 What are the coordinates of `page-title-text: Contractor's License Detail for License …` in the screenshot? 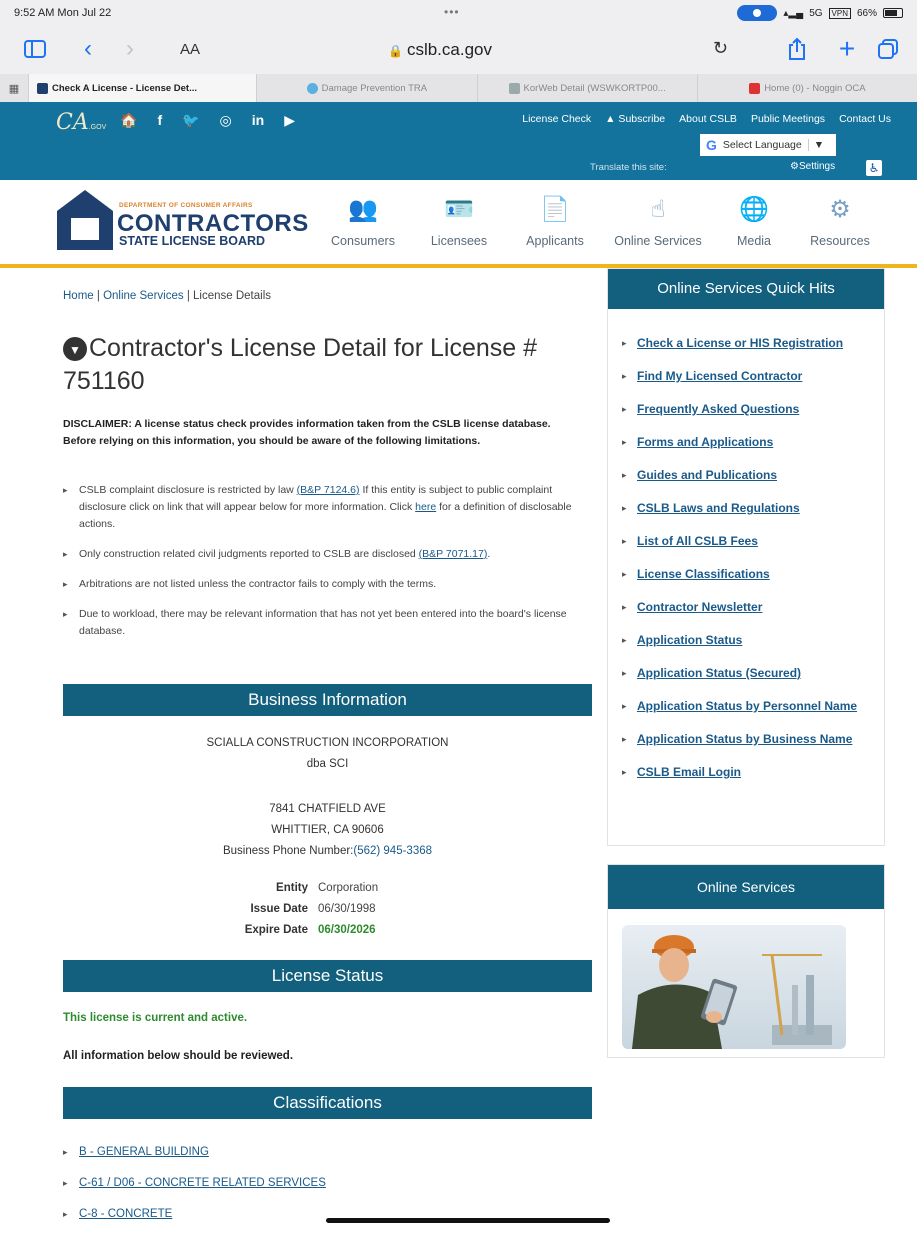 It's located at (300, 364).